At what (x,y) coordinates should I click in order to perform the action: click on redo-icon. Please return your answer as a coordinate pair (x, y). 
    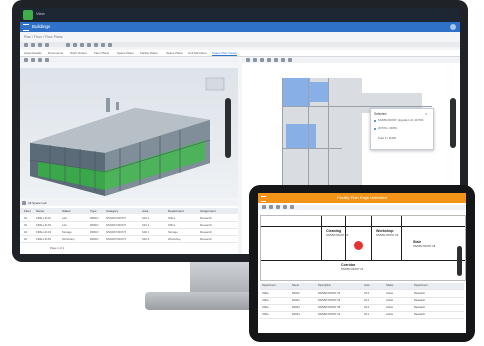
    Looking at the image, I should click on (290, 60).